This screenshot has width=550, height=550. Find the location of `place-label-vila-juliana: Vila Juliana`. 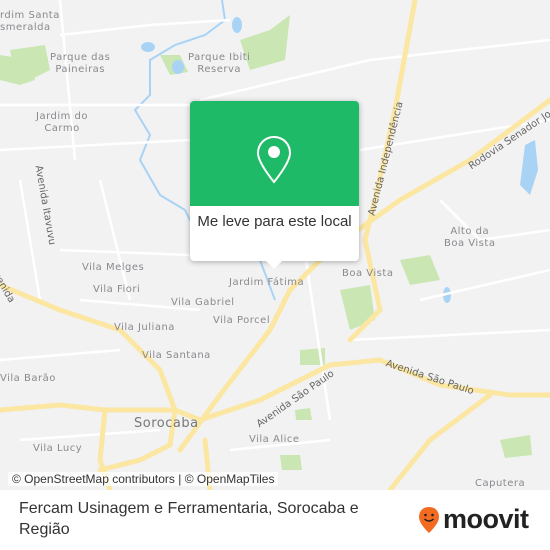

place-label-vila-juliana: Vila Juliana is located at coordinates (144, 327).